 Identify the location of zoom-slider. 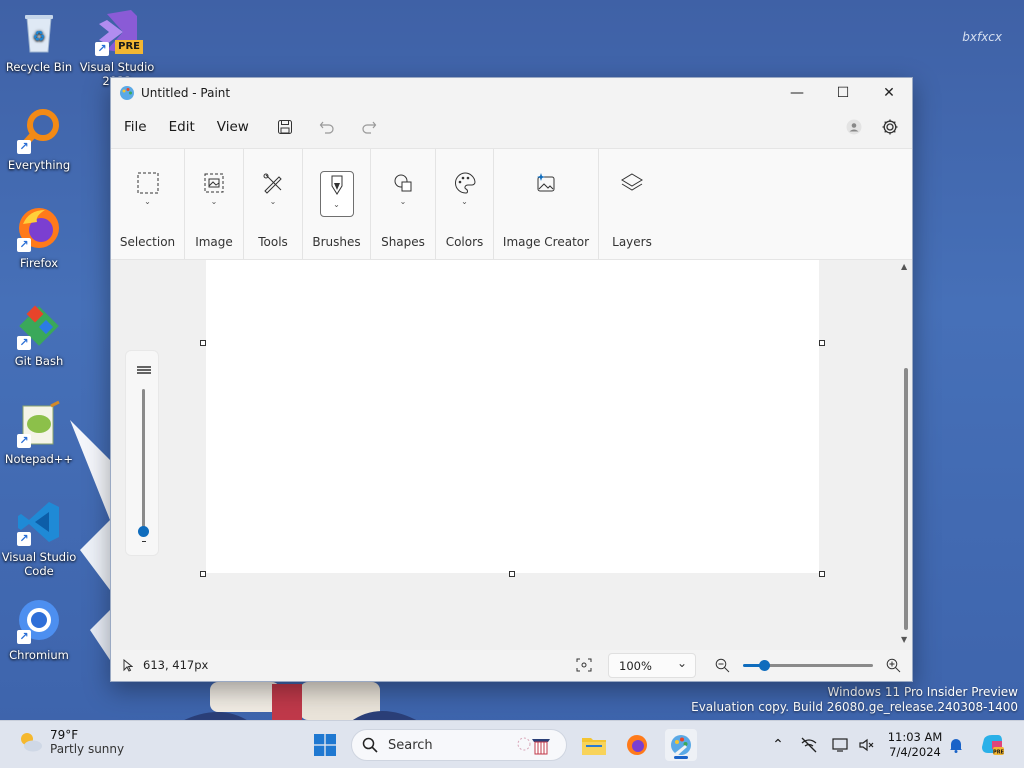
(808, 665).